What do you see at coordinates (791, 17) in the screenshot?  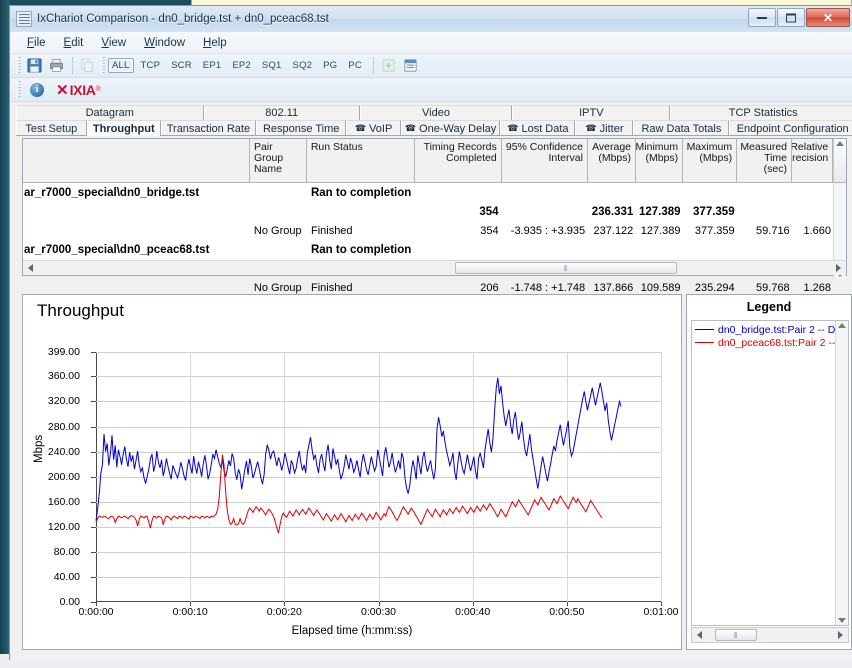 I see `maximize-button` at bounding box center [791, 17].